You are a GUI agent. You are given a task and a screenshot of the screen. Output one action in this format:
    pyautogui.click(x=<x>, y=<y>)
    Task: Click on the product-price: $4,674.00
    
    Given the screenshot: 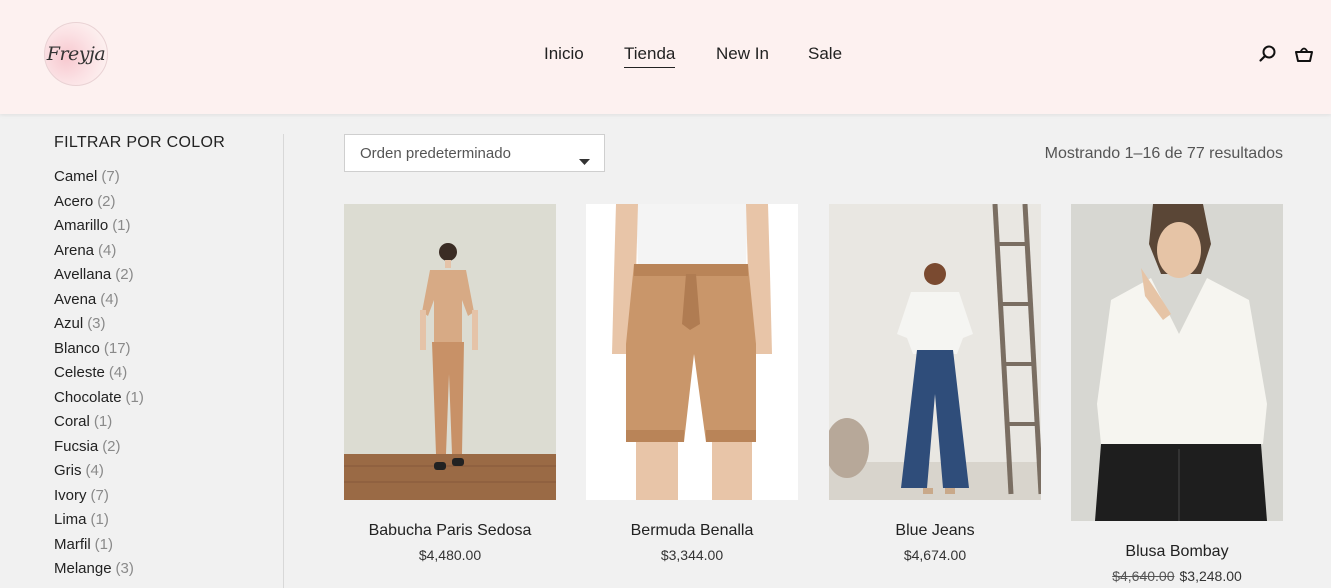 What is the action you would take?
    pyautogui.click(x=935, y=555)
    